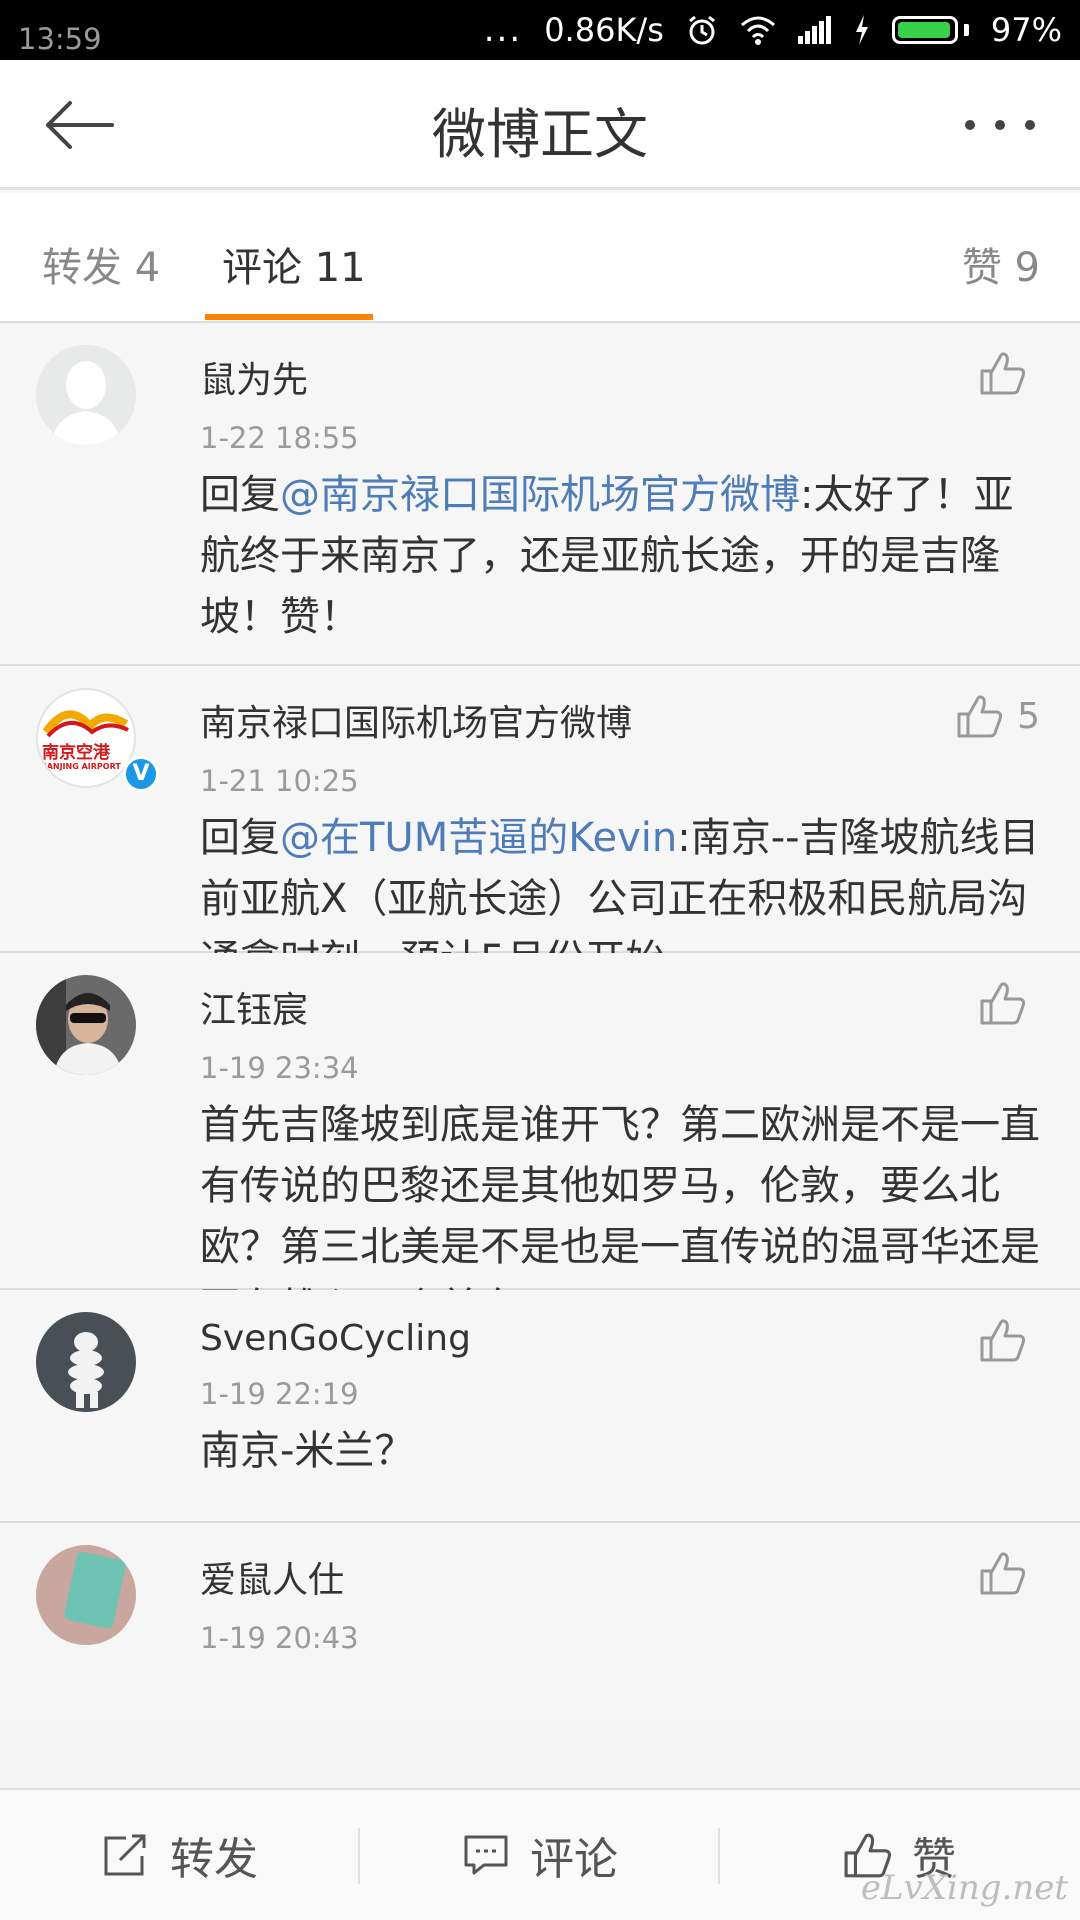 This screenshot has height=1920, width=1080. I want to click on repost-label: 转发, so click(214, 1859).